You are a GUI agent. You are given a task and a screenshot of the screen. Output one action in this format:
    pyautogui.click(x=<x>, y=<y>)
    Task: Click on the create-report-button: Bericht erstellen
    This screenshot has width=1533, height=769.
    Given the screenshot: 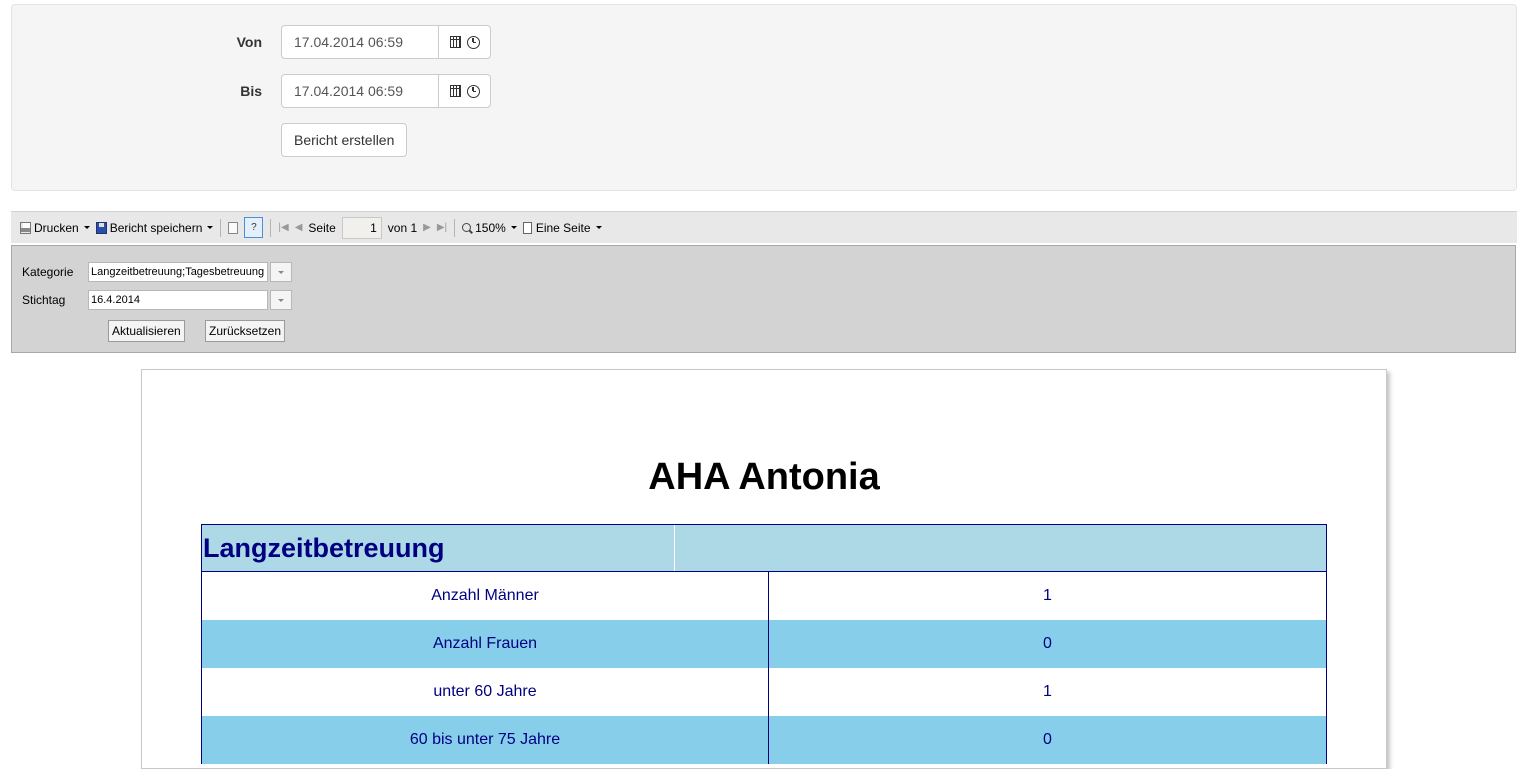 What is the action you would take?
    pyautogui.click(x=344, y=140)
    